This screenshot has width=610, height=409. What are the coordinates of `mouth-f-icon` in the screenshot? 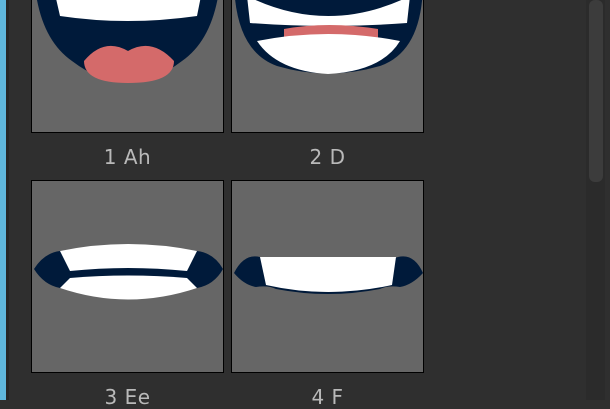 It's located at (328, 275).